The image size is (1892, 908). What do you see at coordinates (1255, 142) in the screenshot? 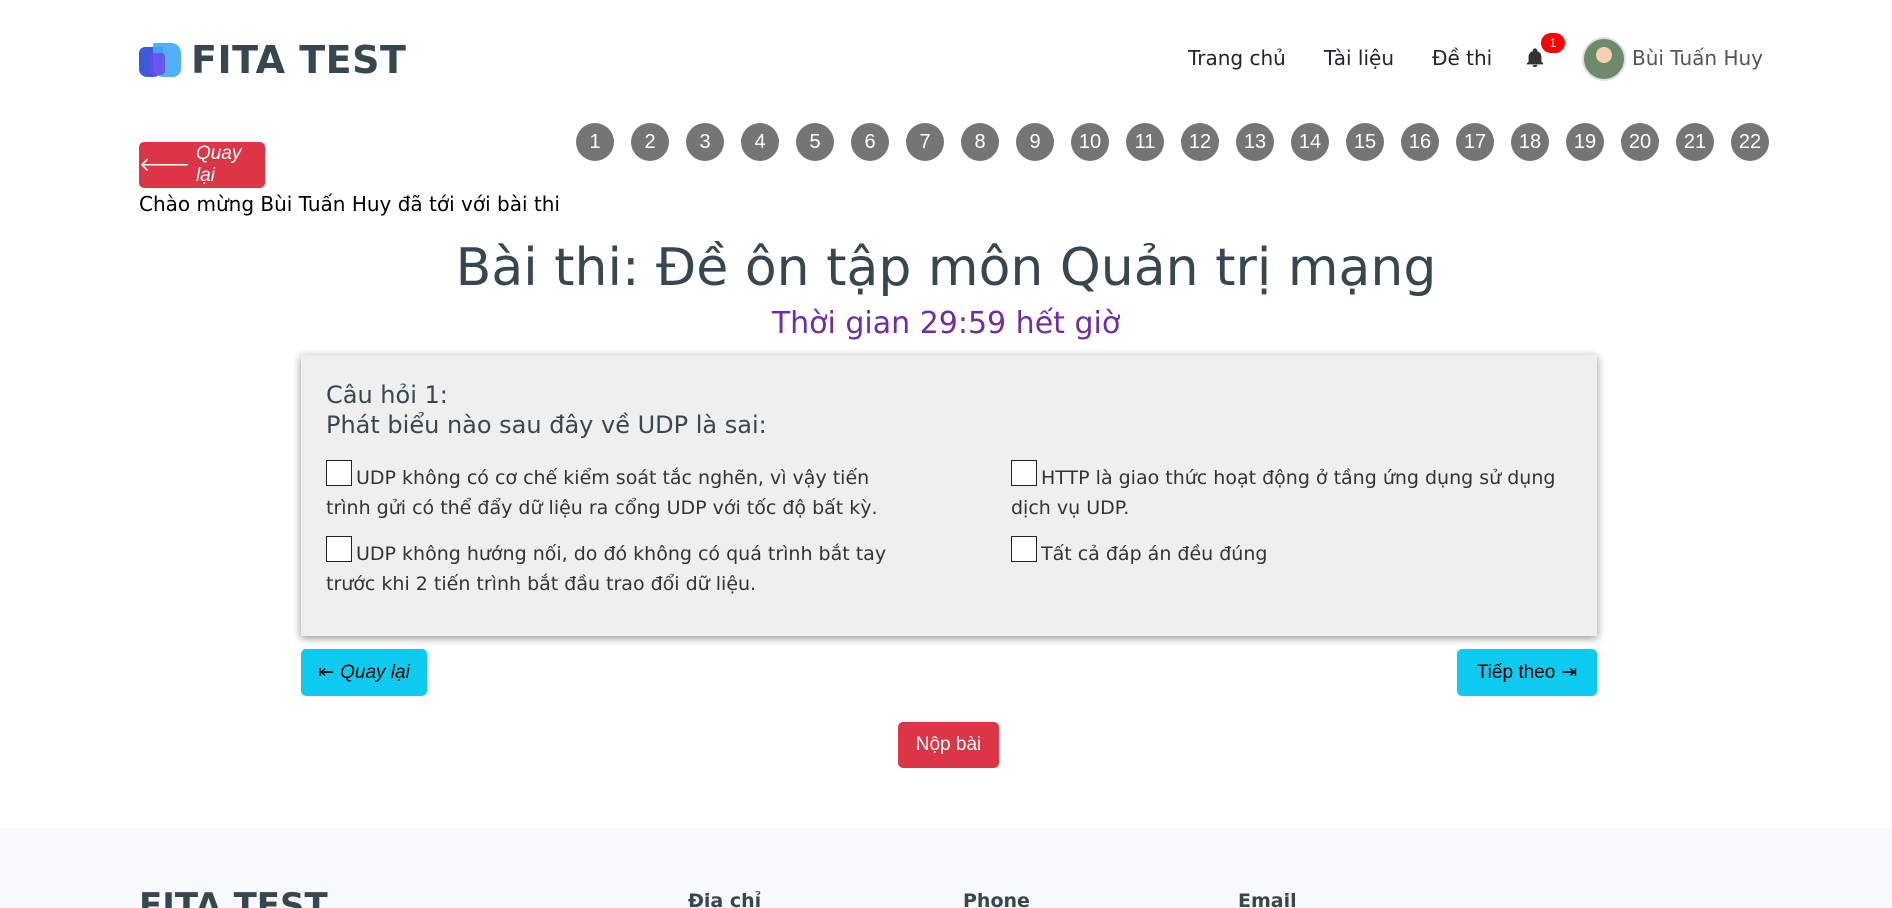
I see `question-number-button: 13` at bounding box center [1255, 142].